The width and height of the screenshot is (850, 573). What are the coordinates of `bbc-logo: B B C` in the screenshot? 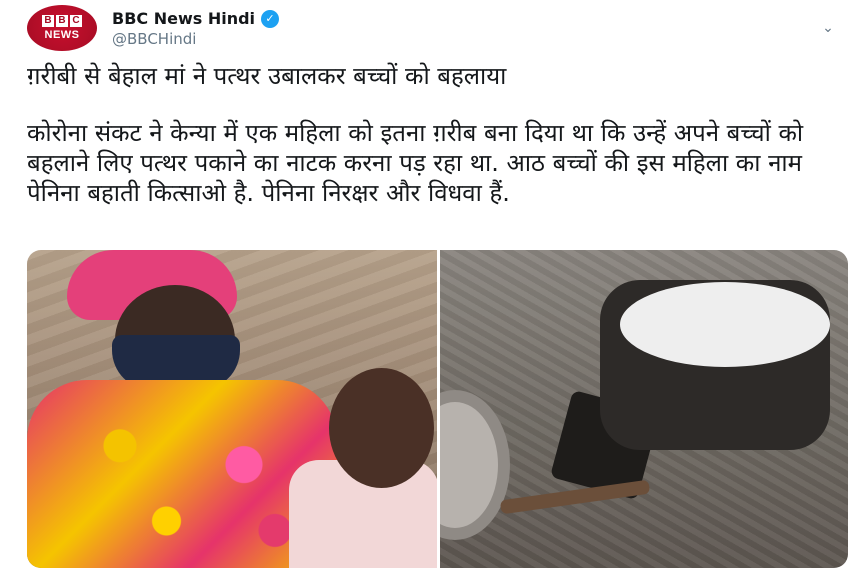 It's located at (62, 21).